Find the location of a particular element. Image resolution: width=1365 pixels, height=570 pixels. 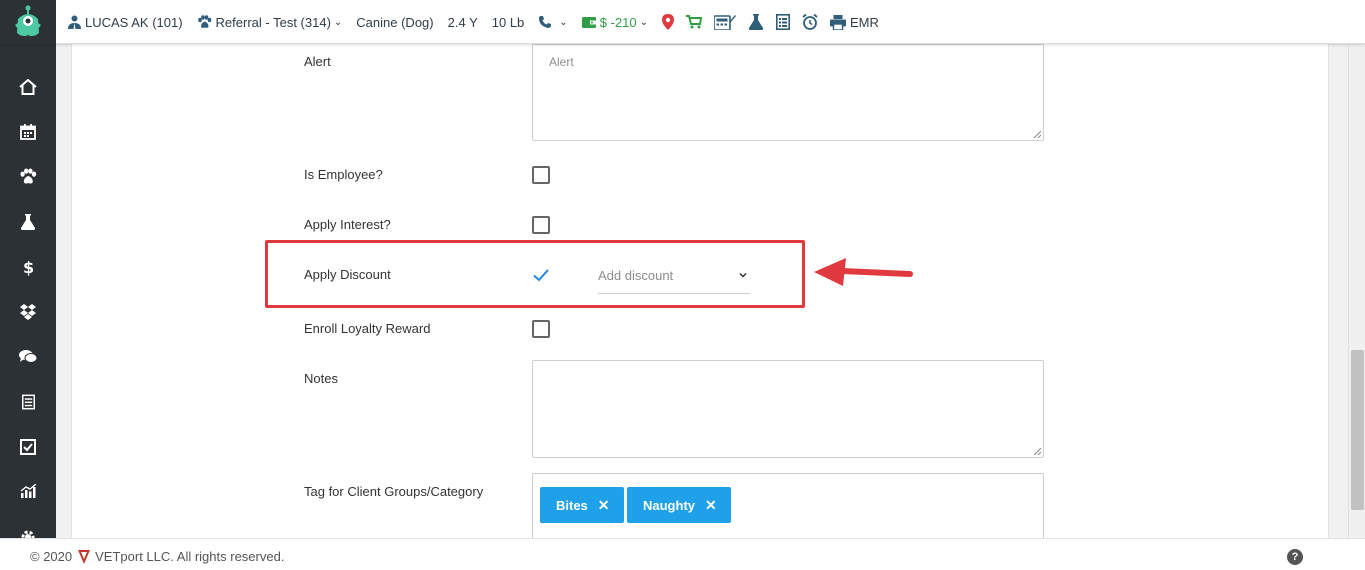

sidebar-item-lab is located at coordinates (28, 221).